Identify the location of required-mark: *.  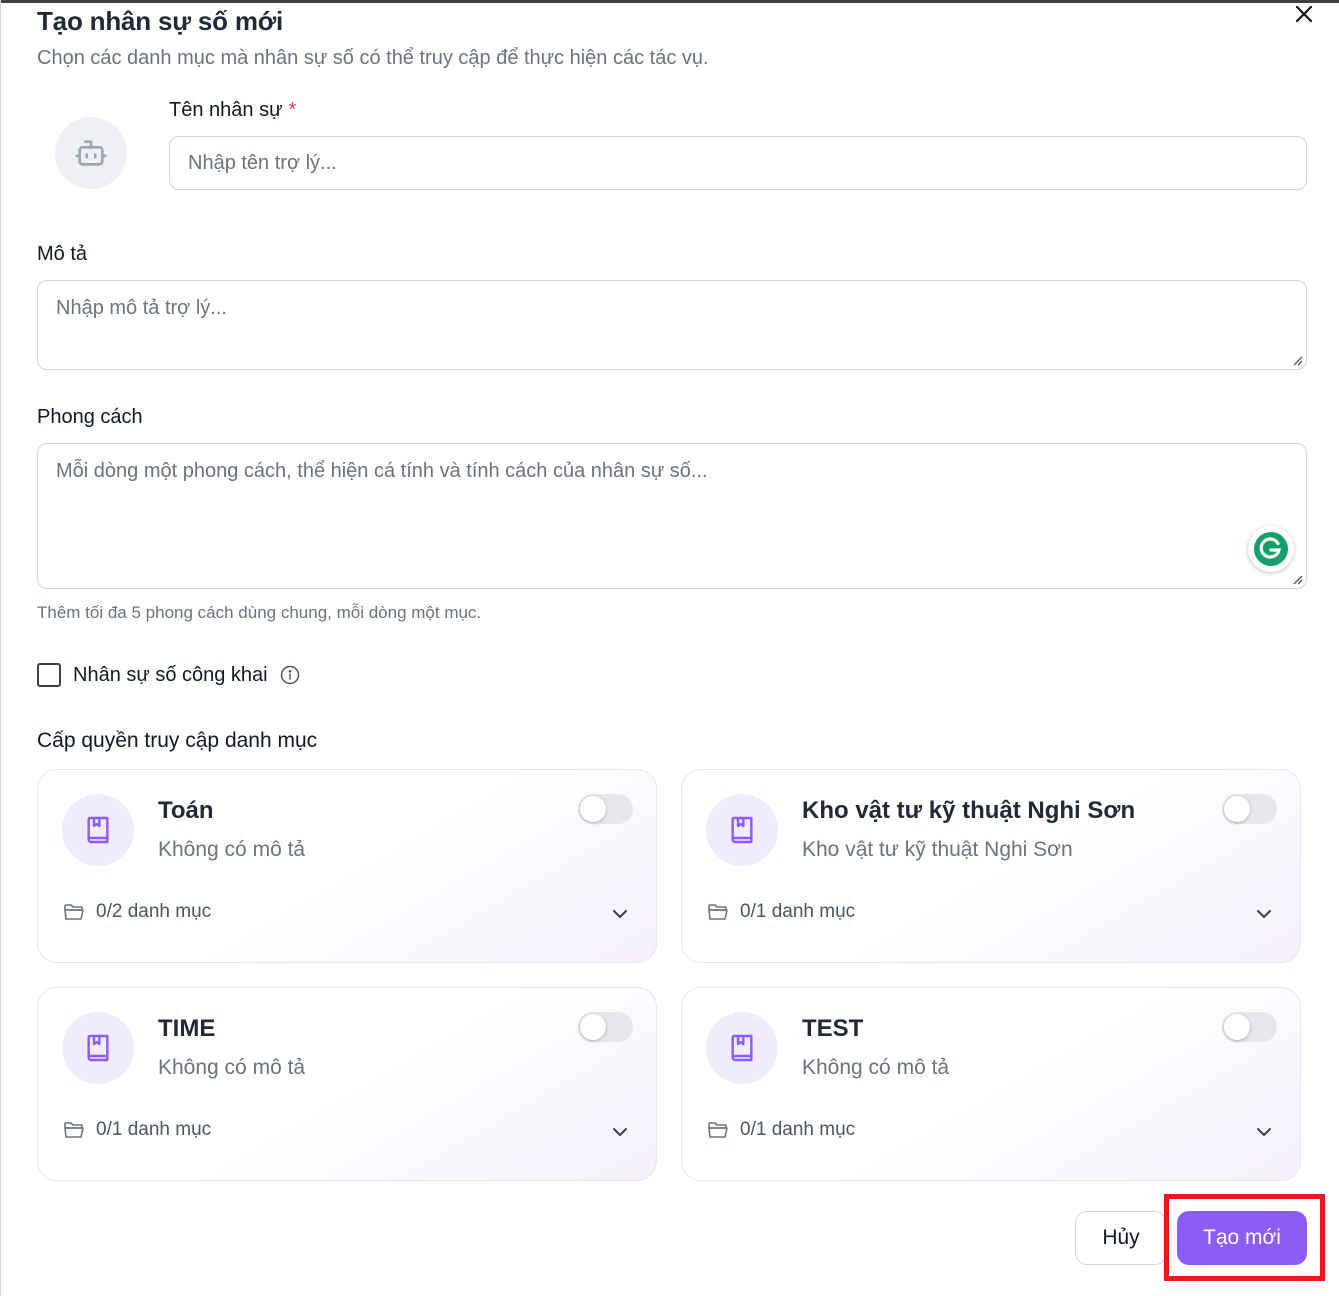
(292, 110).